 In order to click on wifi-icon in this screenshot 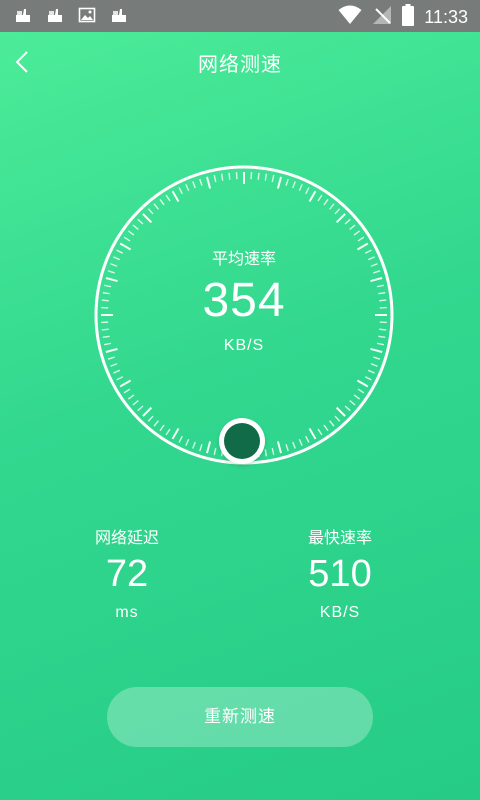, I will do `click(350, 17)`.